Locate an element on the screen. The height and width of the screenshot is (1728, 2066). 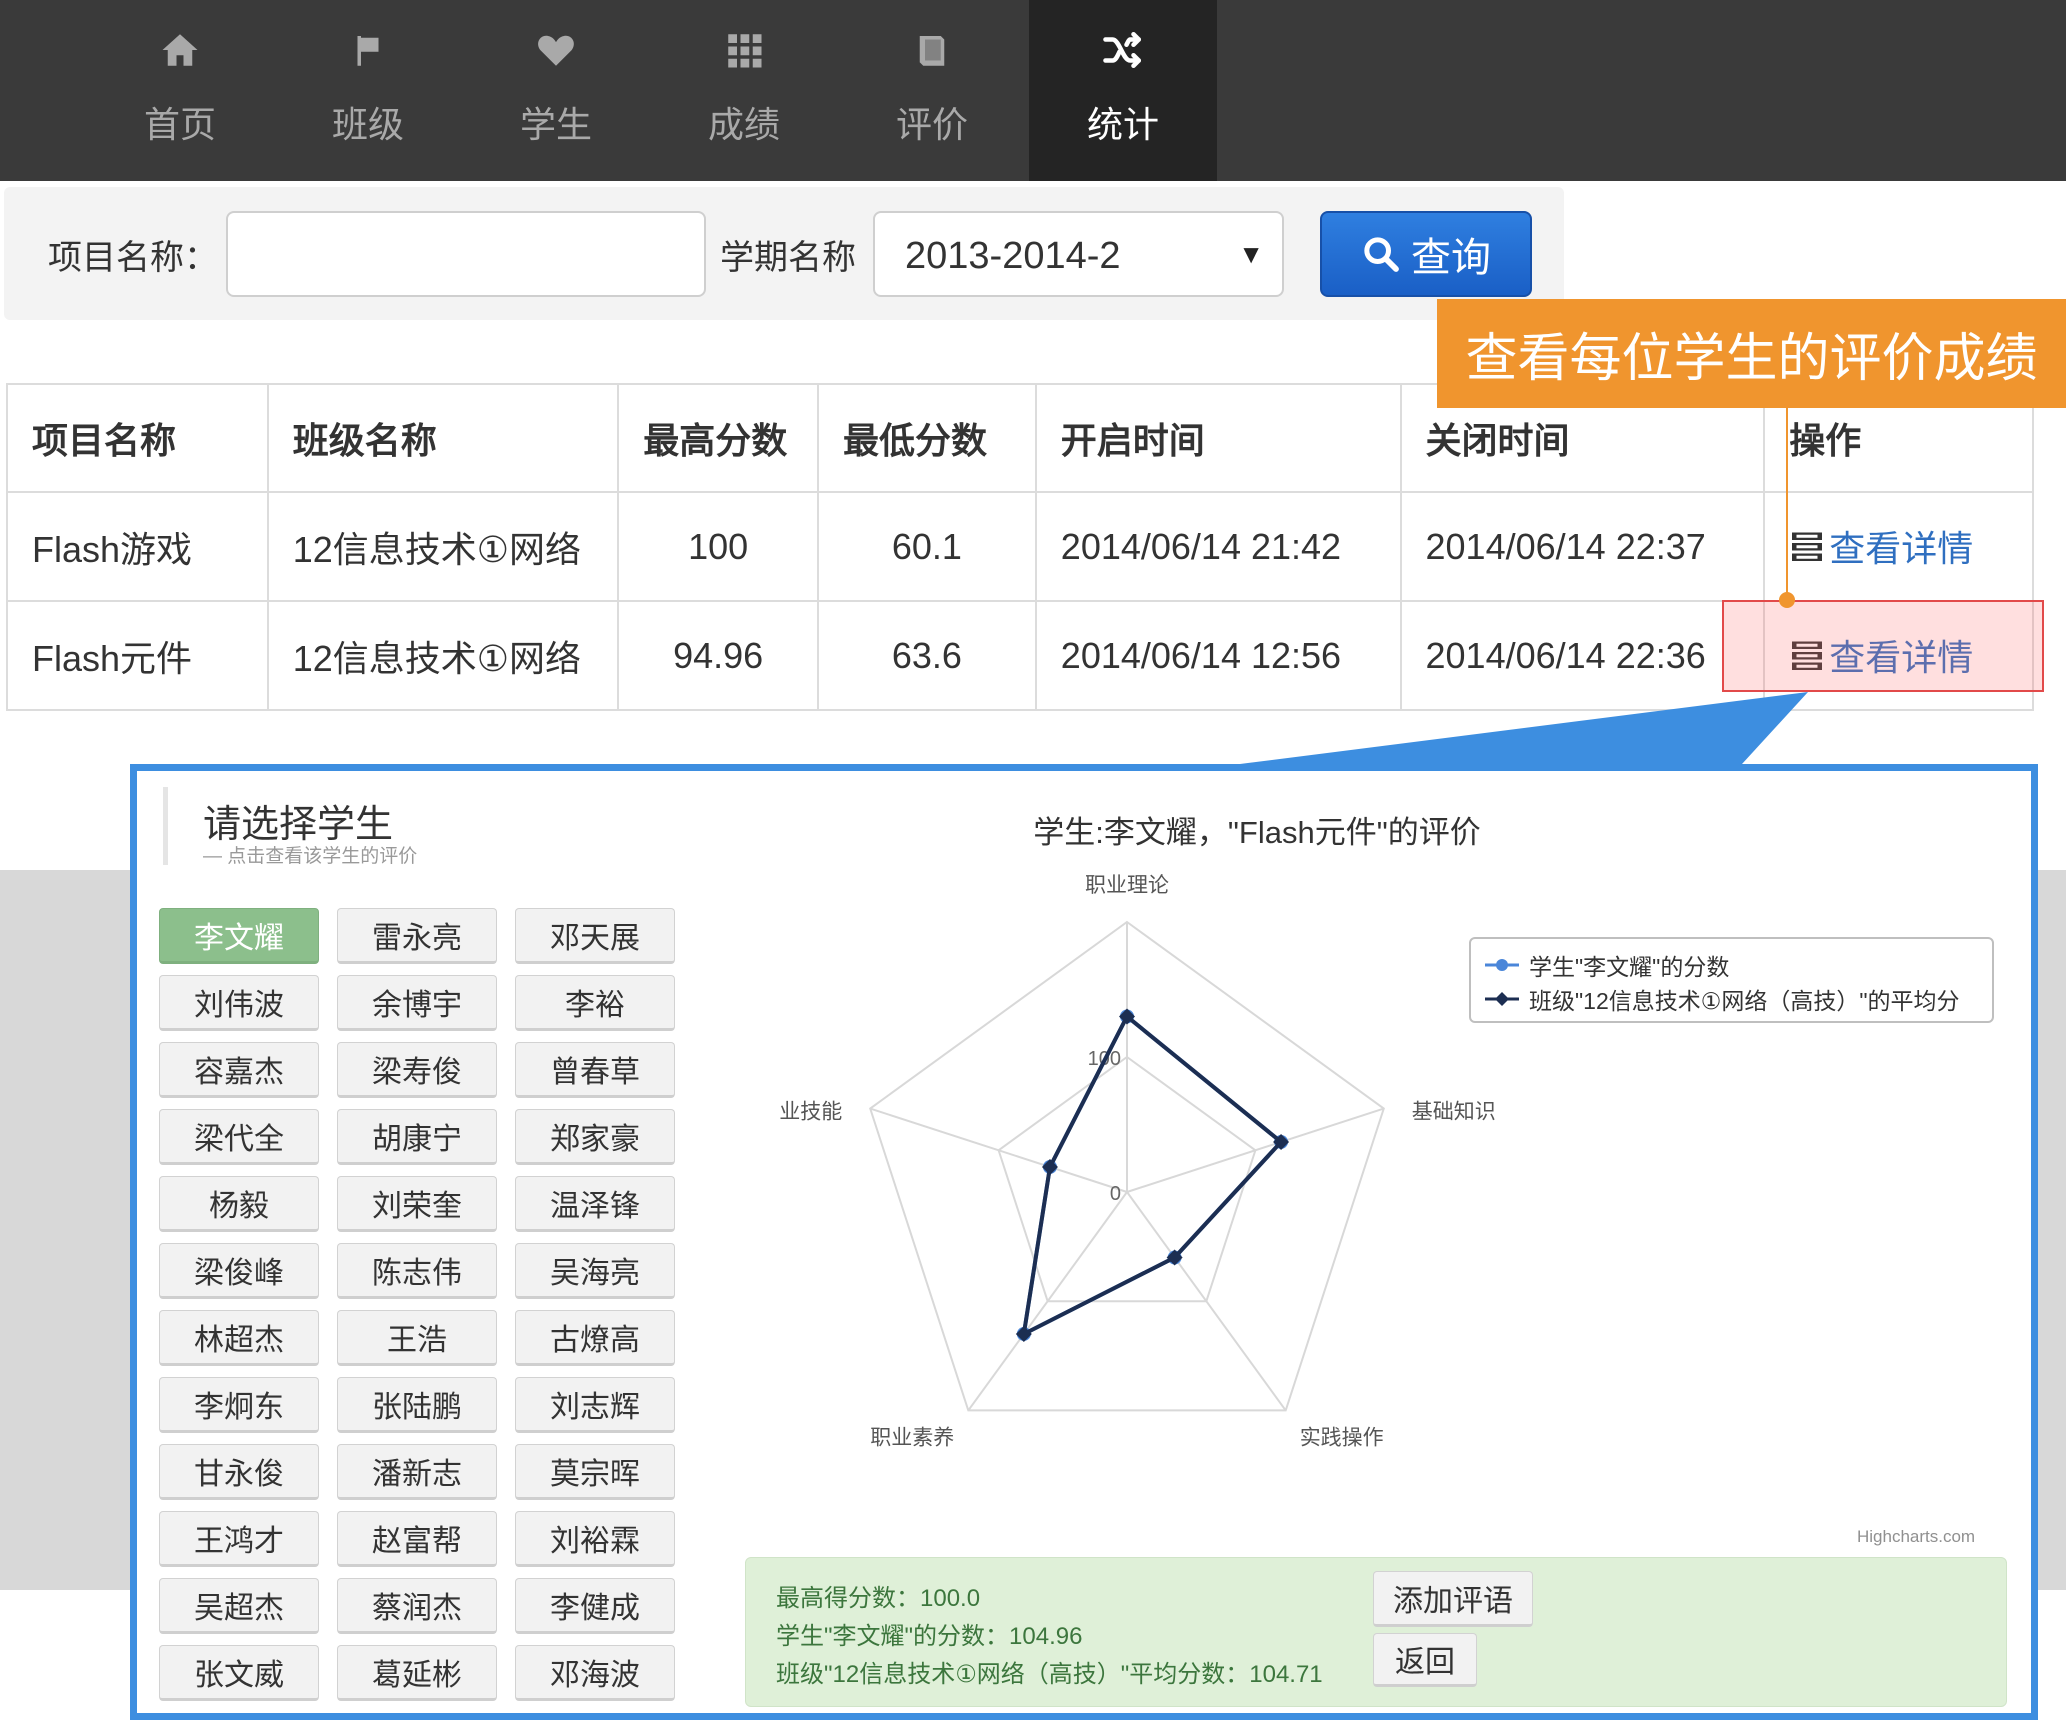
radial-tick-label: 0 is located at coordinates (1115, 1194).